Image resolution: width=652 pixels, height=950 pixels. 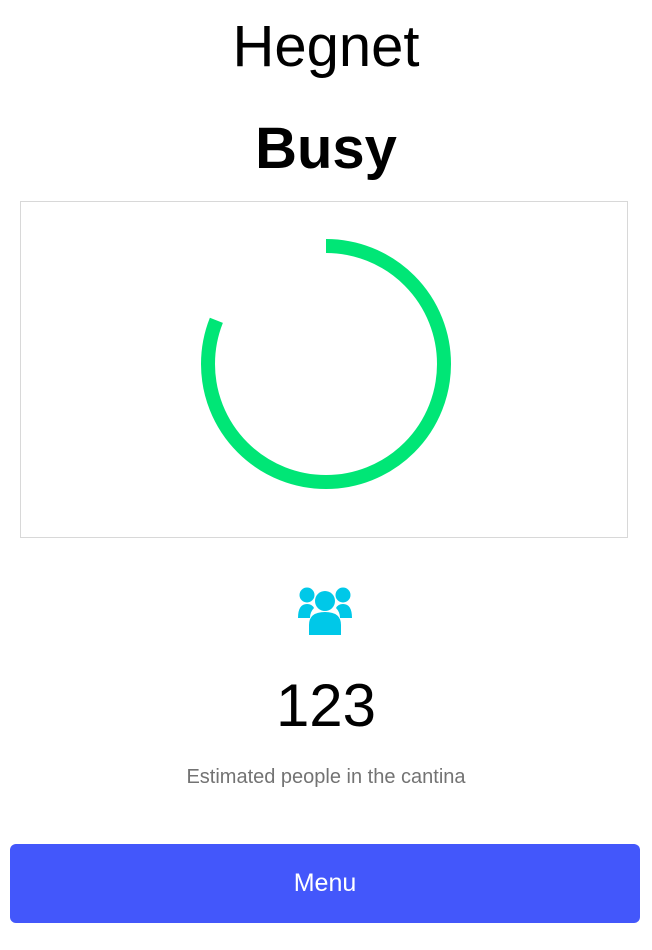 What do you see at coordinates (326, 705) in the screenshot?
I see `people-count: 123` at bounding box center [326, 705].